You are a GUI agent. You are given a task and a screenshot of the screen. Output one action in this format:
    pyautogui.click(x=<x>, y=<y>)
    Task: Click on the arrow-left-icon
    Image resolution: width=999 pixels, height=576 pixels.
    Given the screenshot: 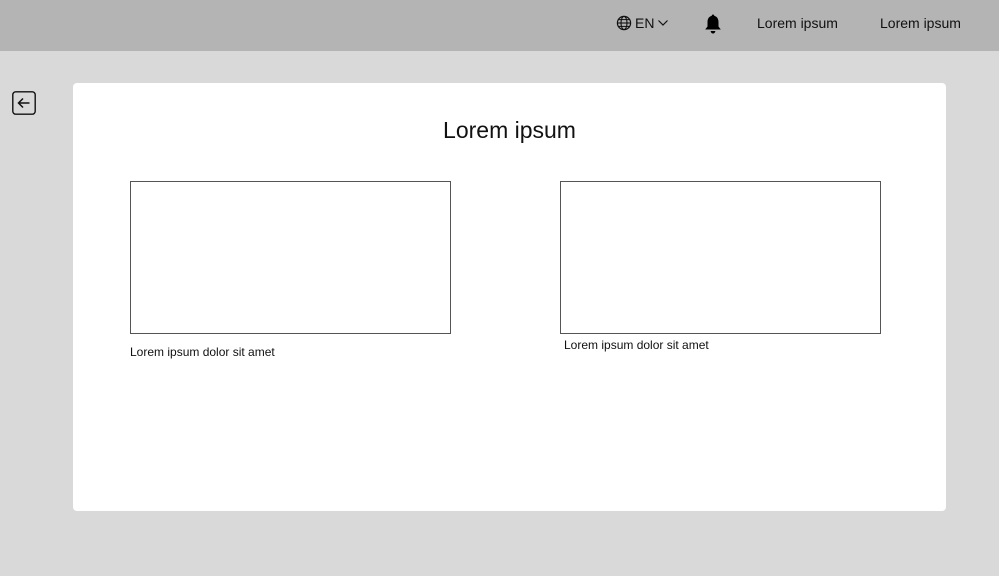 What is the action you would take?
    pyautogui.click(x=24, y=103)
    